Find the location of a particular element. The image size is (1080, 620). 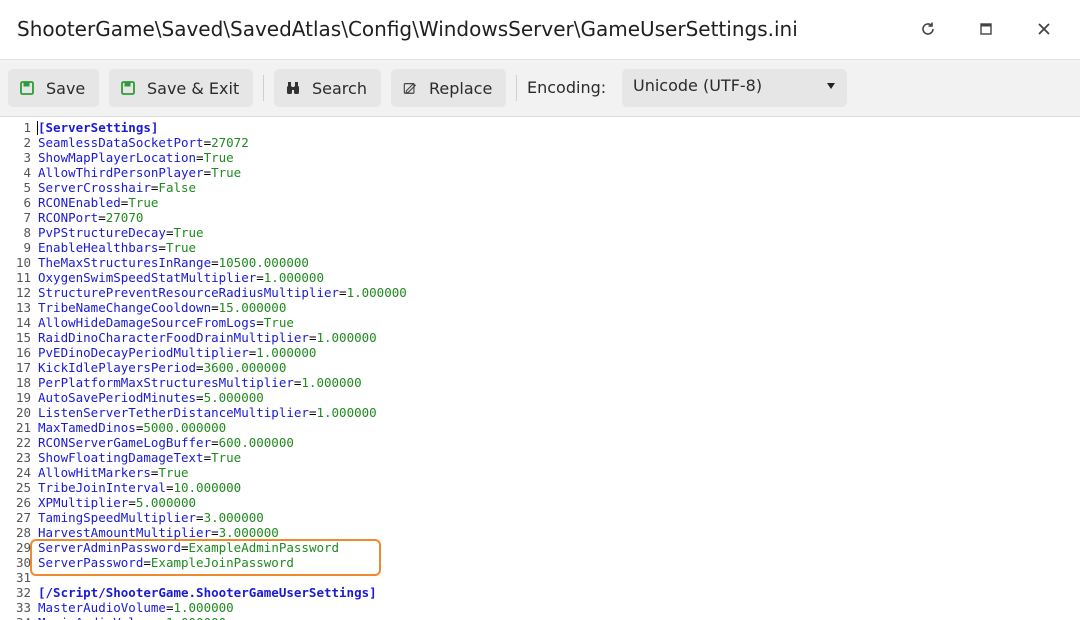

code-line: 13 TribeNameChangeCooldown=15.000000 is located at coordinates (540, 307).